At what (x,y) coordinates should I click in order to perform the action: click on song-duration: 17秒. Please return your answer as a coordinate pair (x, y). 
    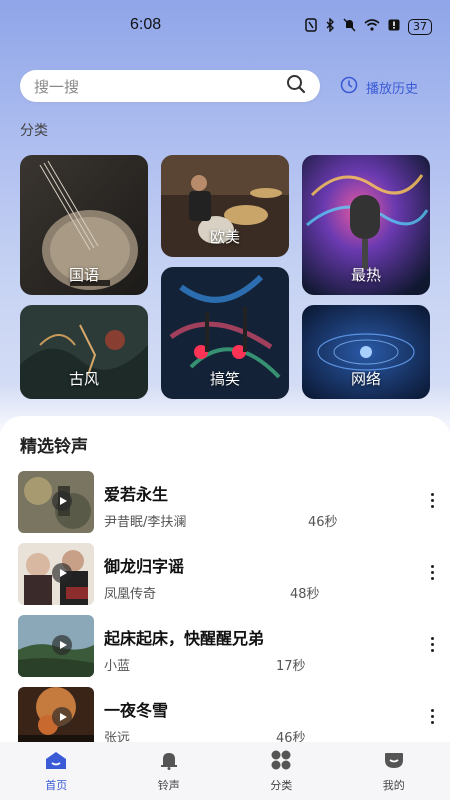
    Looking at the image, I should click on (291, 666).